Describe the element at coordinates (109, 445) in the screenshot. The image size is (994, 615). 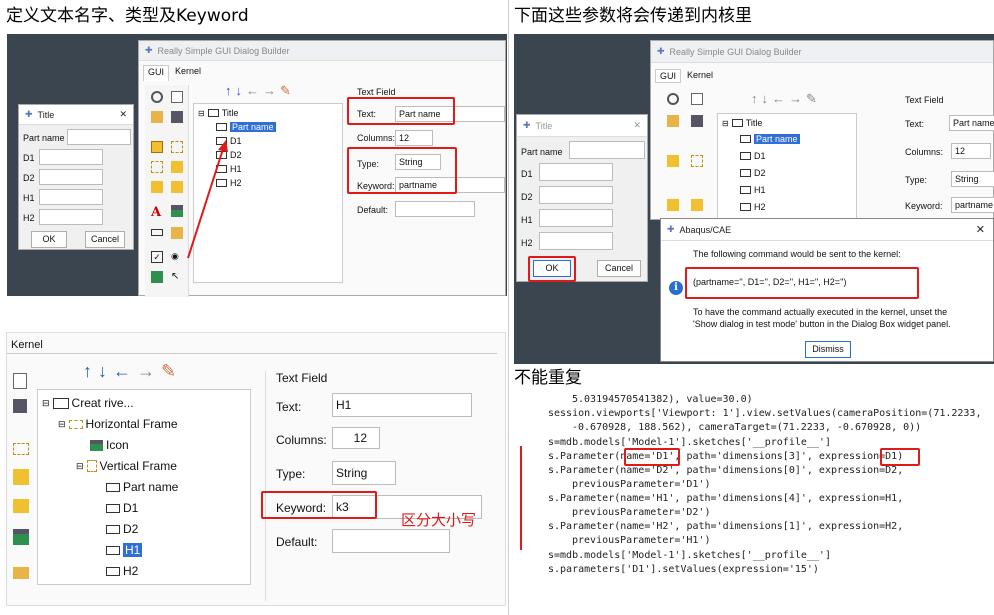
I see `tree-icon: Icon` at that location.